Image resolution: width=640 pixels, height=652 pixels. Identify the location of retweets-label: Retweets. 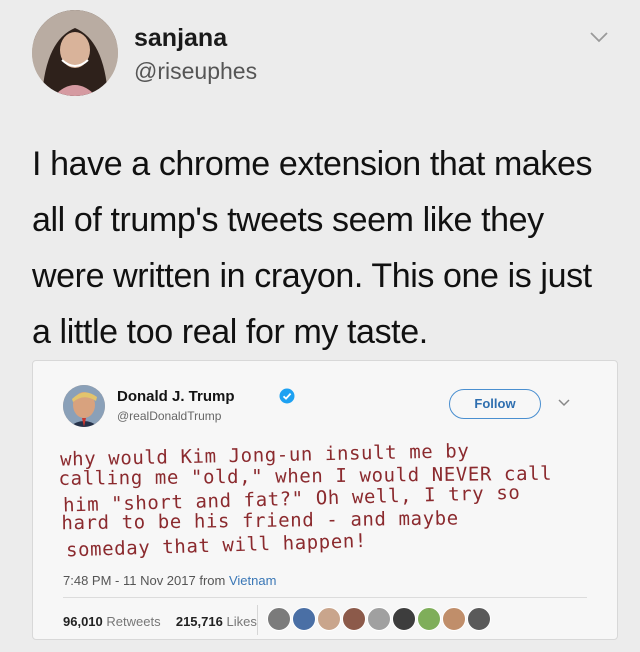
(133, 621).